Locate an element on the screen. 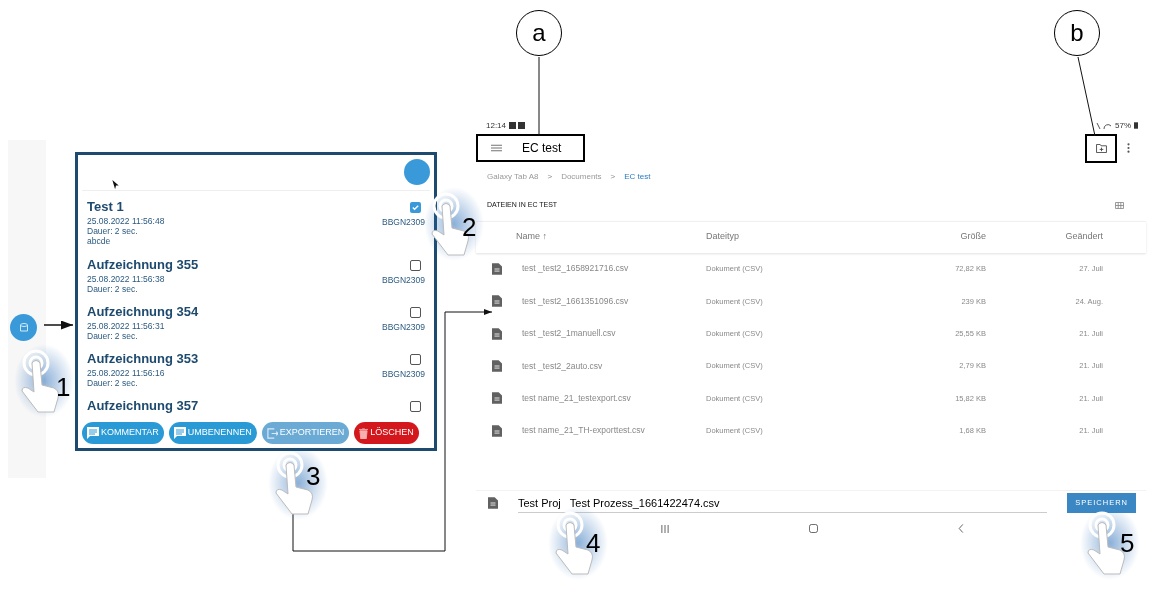 The image size is (1175, 599). step-number: 4 is located at coordinates (593, 543).